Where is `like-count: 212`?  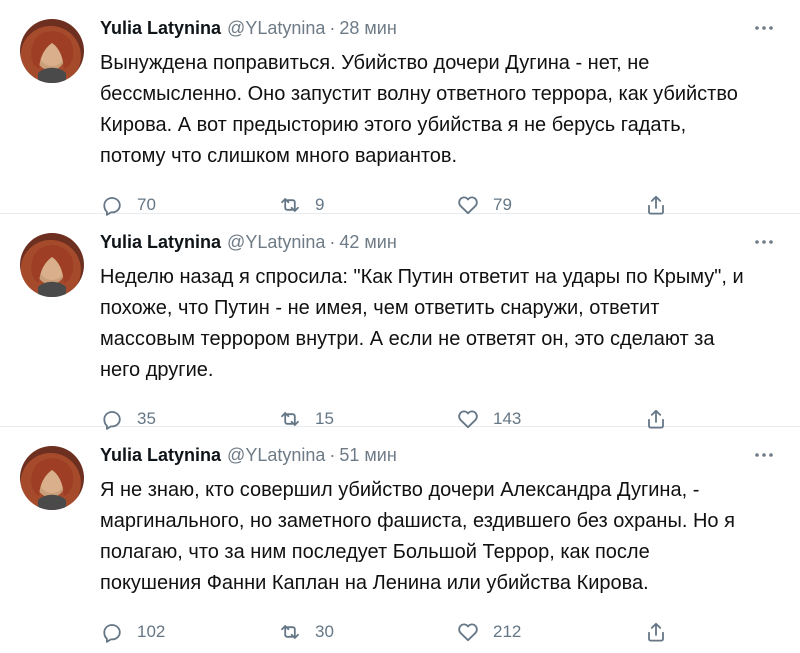
like-count: 212 is located at coordinates (507, 631).